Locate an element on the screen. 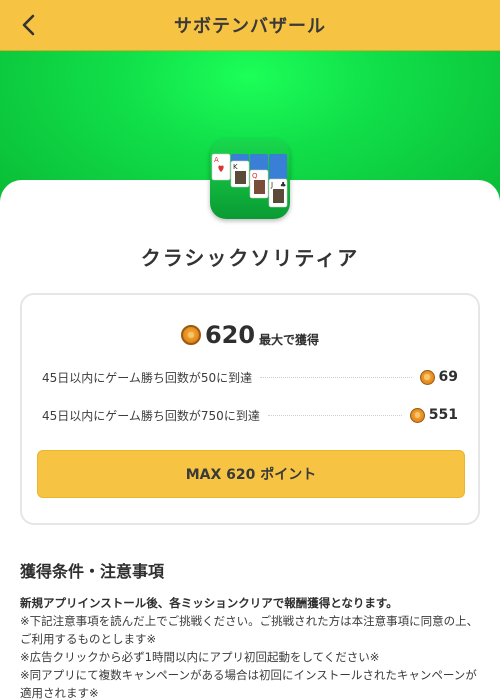 This screenshot has width=500, height=700. mission-reward: 551 is located at coordinates (433, 415).